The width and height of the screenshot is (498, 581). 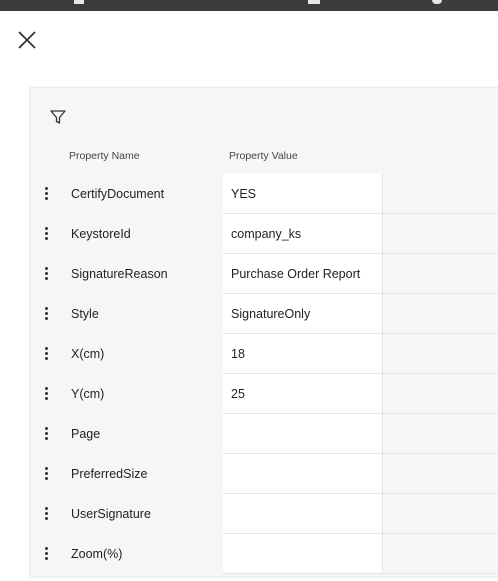 I want to click on table-row: Style SignatureOnly, so click(x=264, y=314).